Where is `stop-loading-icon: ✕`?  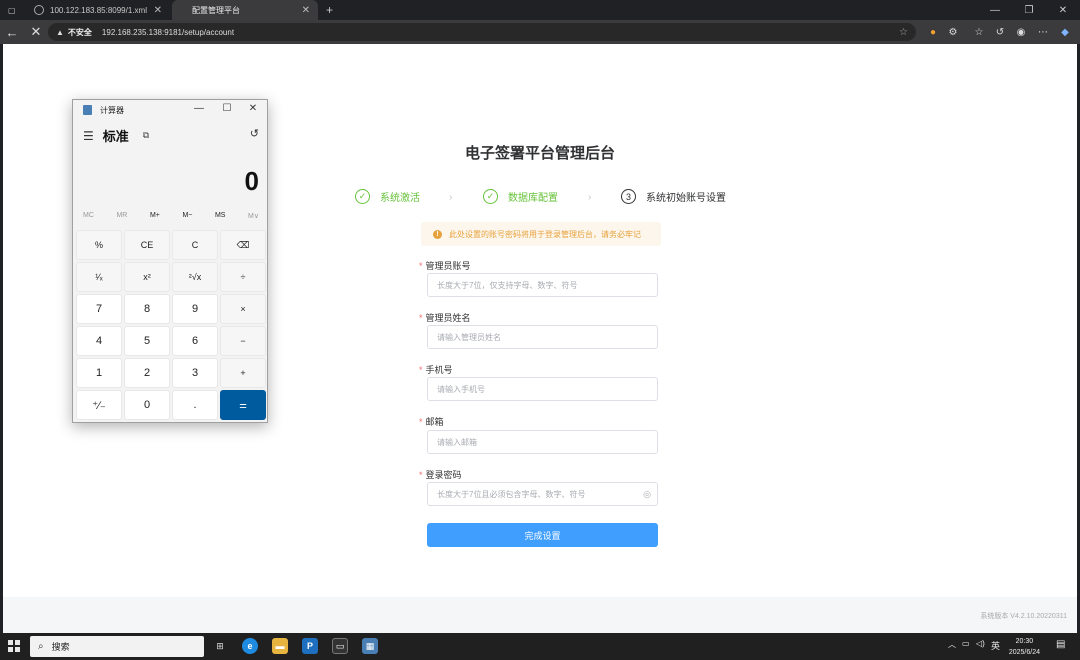
stop-loading-icon: ✕ is located at coordinates (36, 32).